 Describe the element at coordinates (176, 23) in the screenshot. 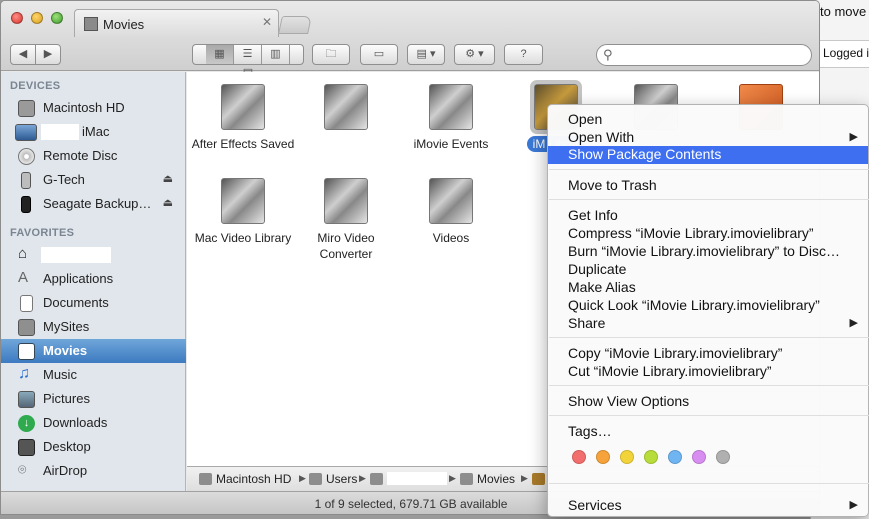

I see `tab-movies: Movies ✕` at that location.